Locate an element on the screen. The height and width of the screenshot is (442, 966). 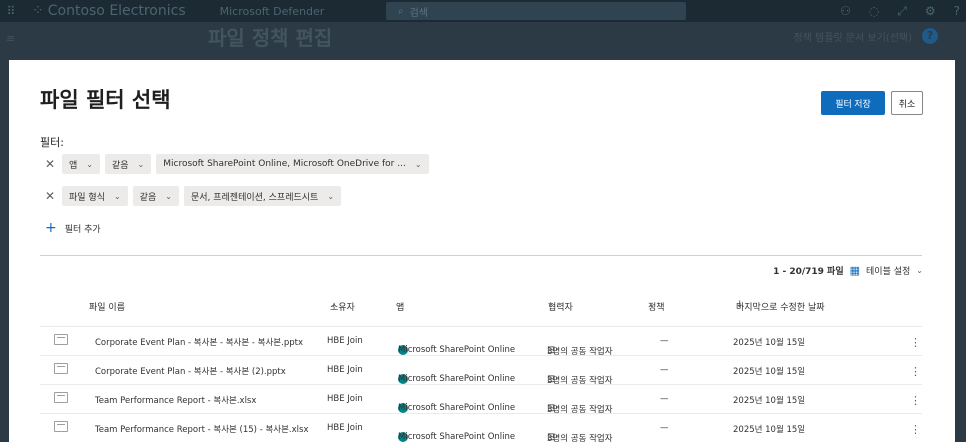
filter-field-dropdown: 파일 형식 ⌄ is located at coordinates (95, 196).